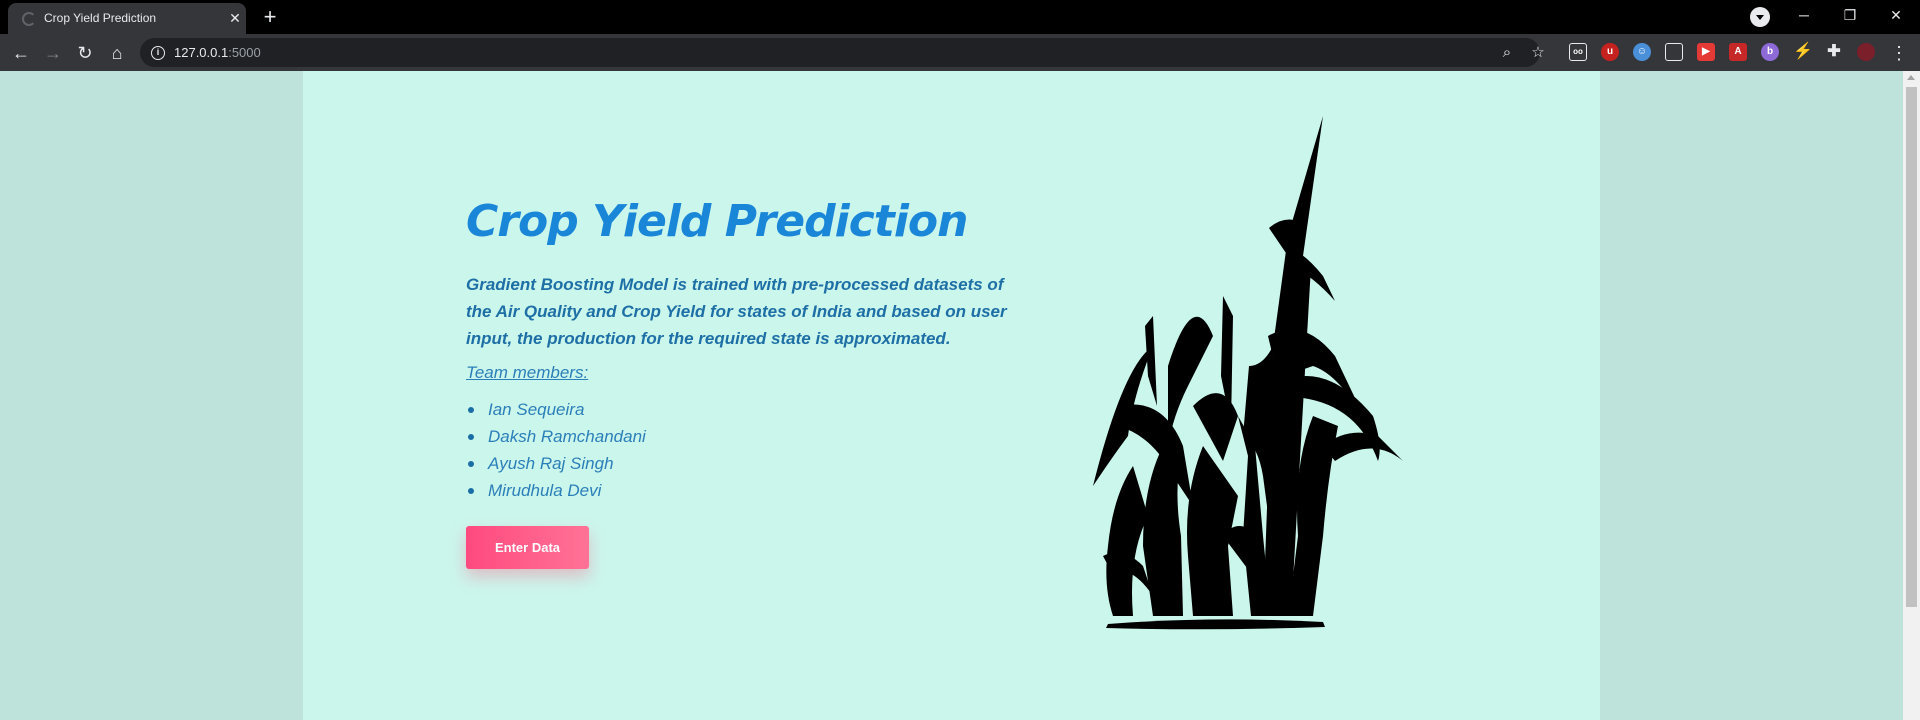  What do you see at coordinates (1578, 52) in the screenshot?
I see `reader-mode-icon: oo` at bounding box center [1578, 52].